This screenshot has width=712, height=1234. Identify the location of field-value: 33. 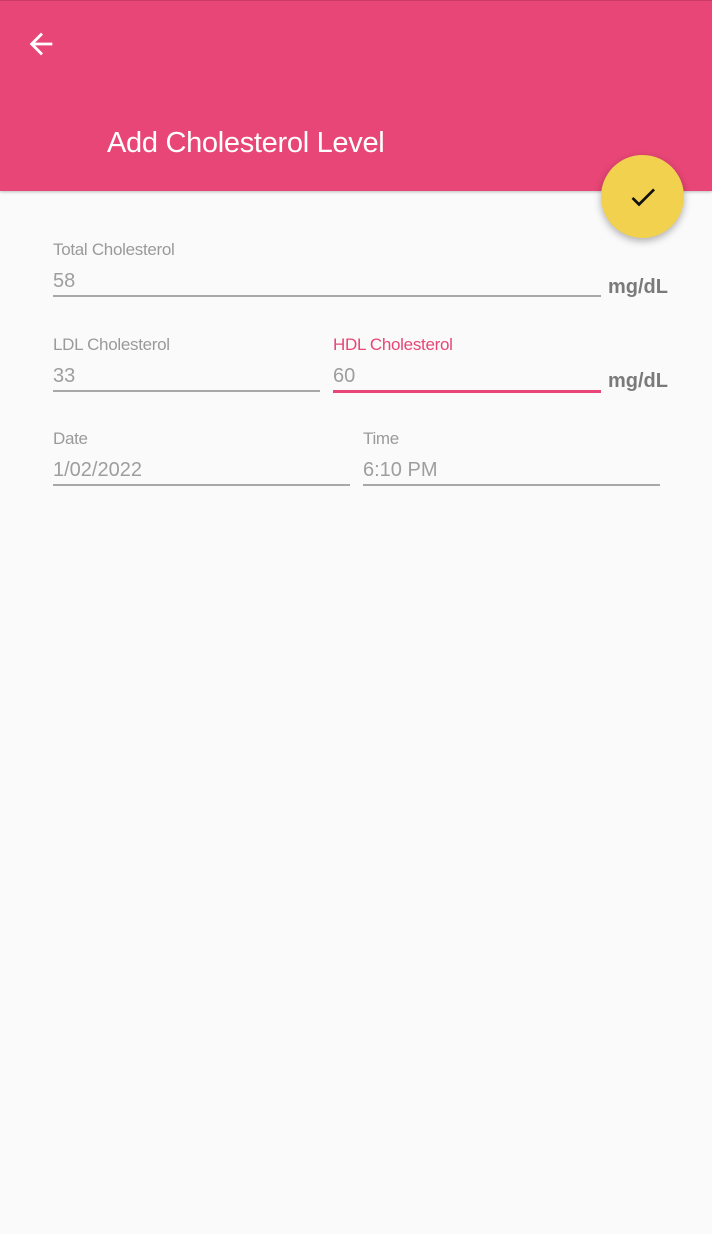
(64, 376).